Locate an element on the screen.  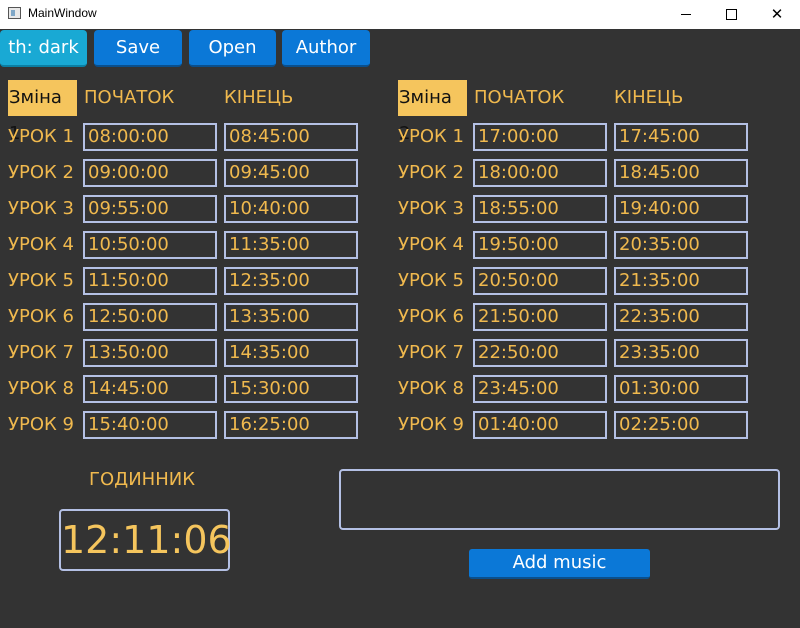
author-button: Author is located at coordinates (326, 48).